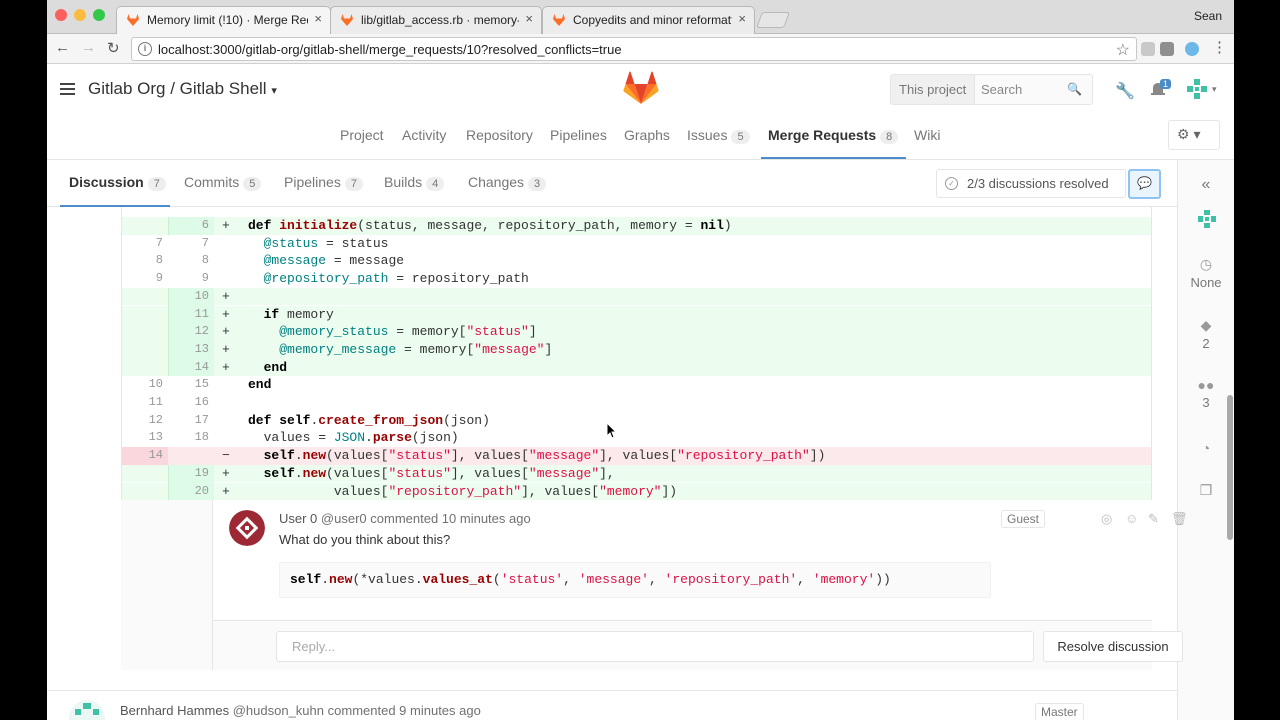  Describe the element at coordinates (67, 89) in the screenshot. I see `hamburger-menu-icon` at that location.